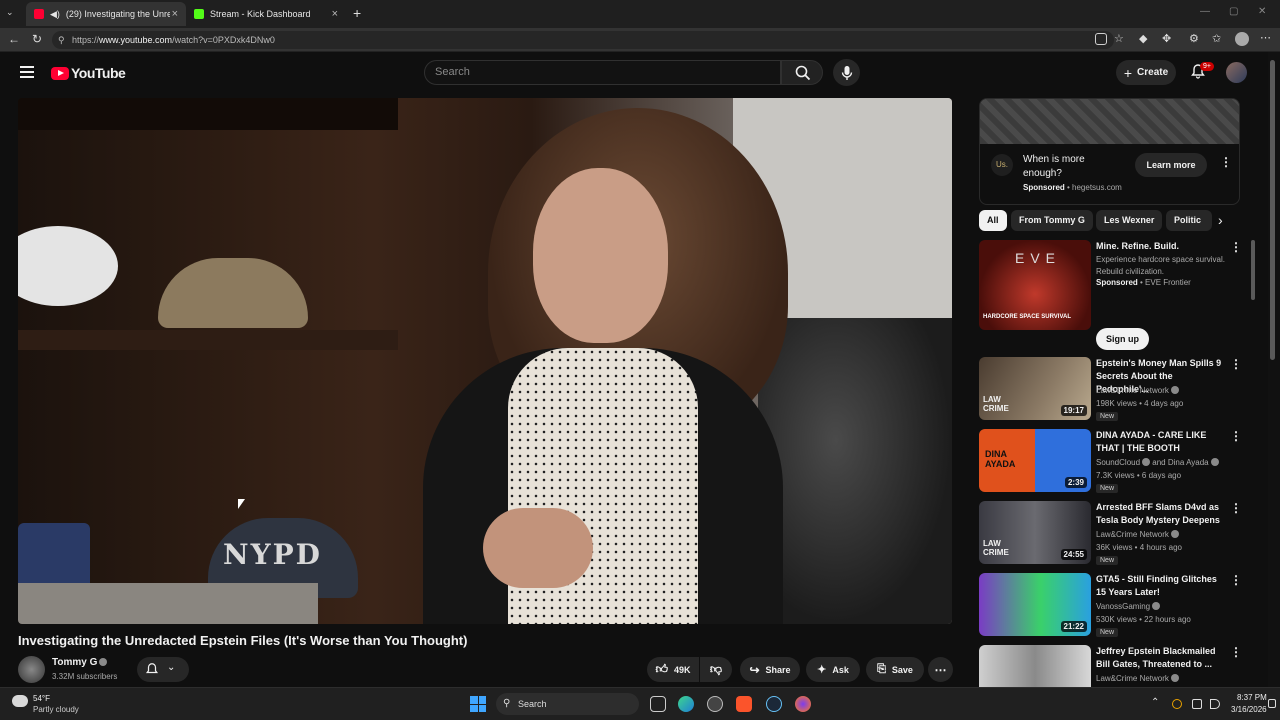 Image resolution: width=1280 pixels, height=720 pixels. I want to click on weather-description: Partly cloudy, so click(56, 709).